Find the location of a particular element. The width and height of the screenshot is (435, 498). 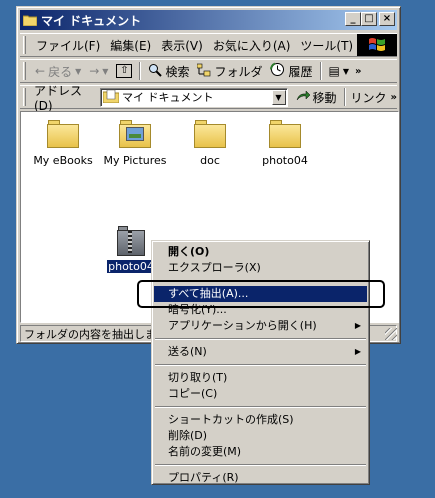

search-icon is located at coordinates (155, 71).